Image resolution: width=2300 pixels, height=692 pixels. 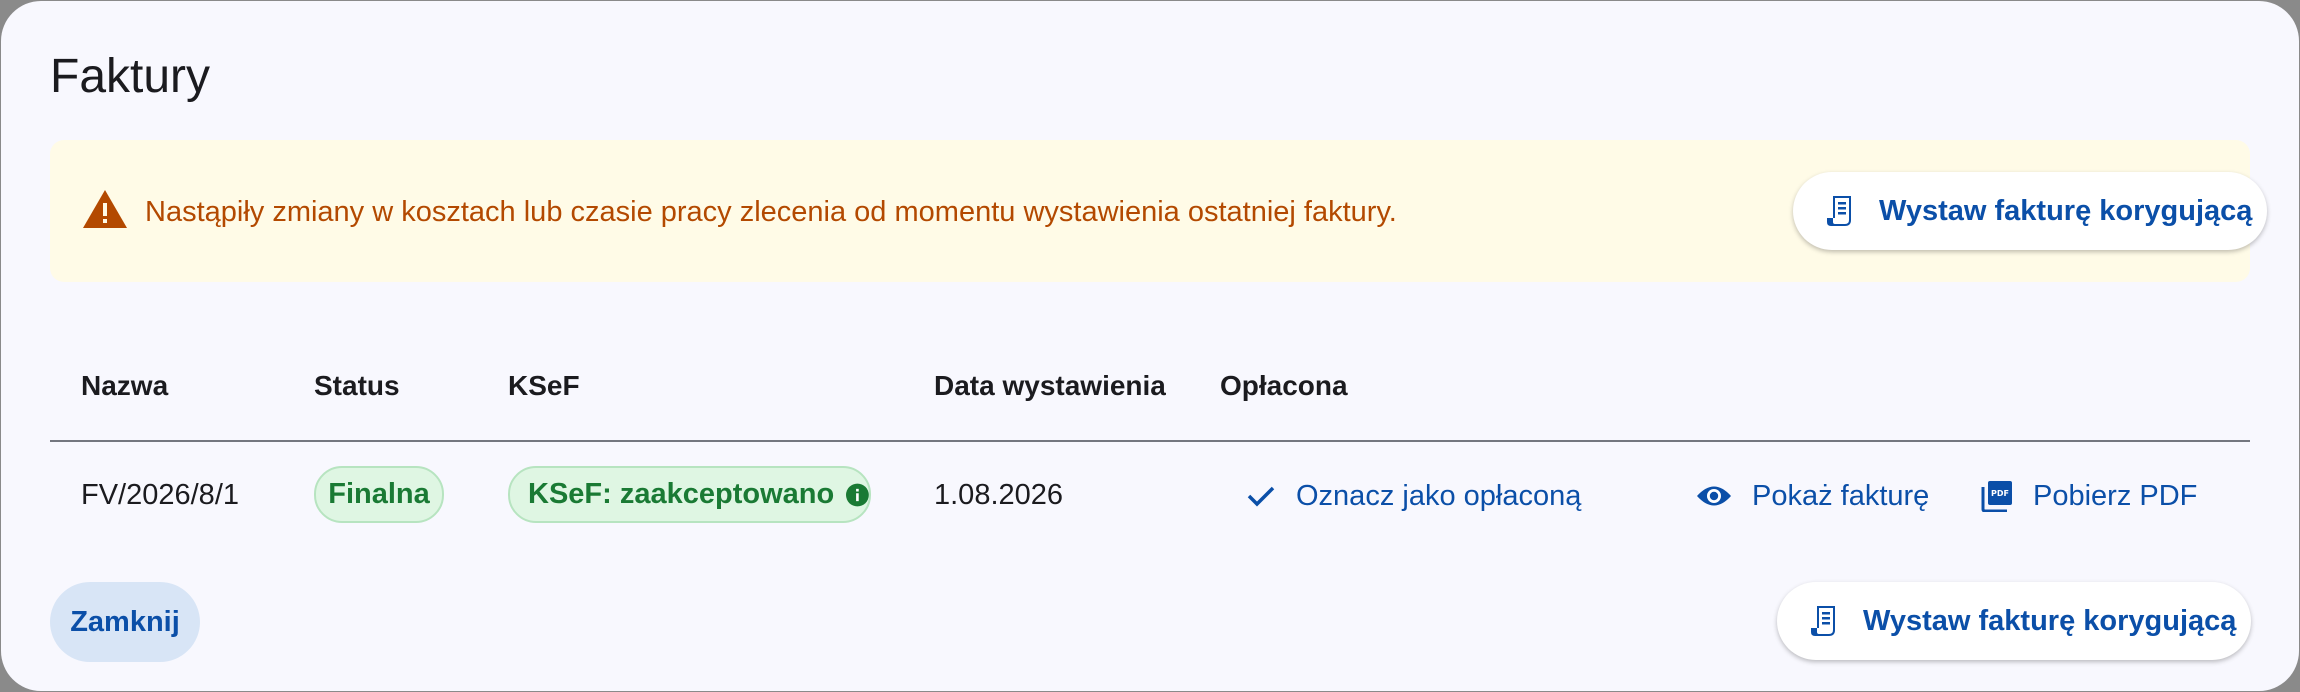 What do you see at coordinates (2050, 620) in the screenshot?
I see `issue-correction-footer-label: Wystaw fakturę korygującą` at bounding box center [2050, 620].